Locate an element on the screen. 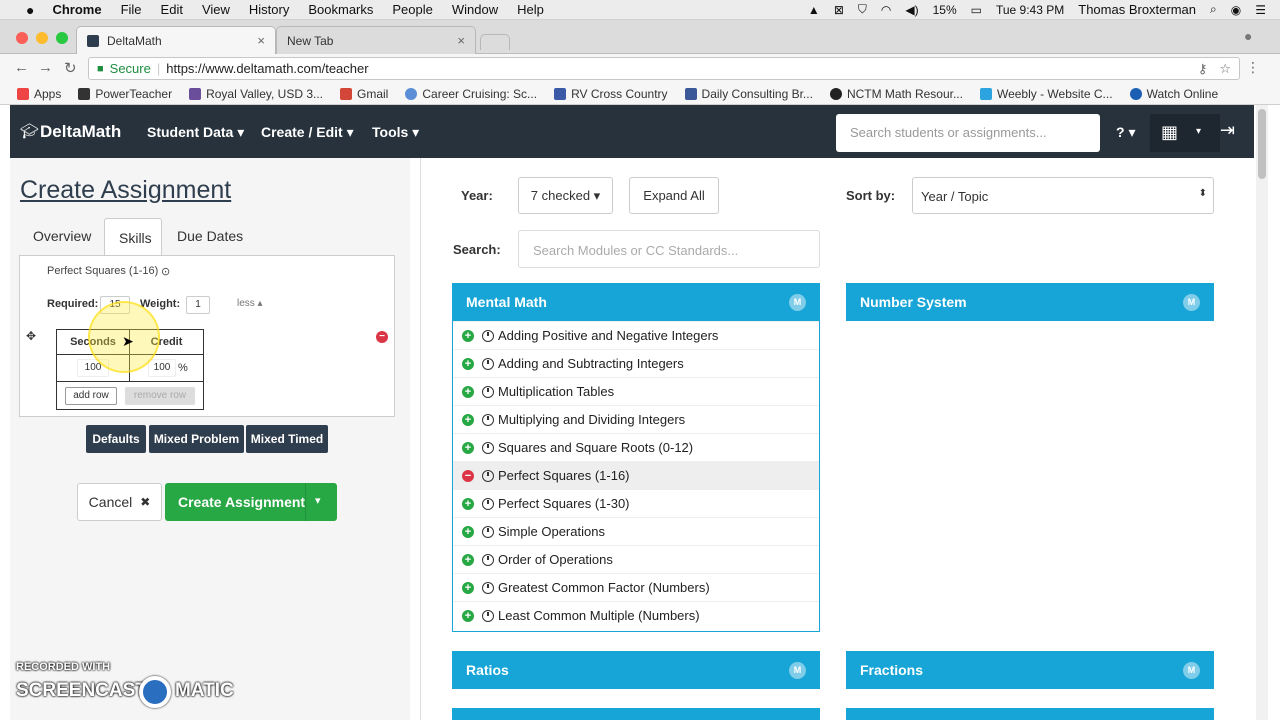 The image size is (1280, 720). list-item: + Adding Positive and Negative Integers is located at coordinates (636, 335).